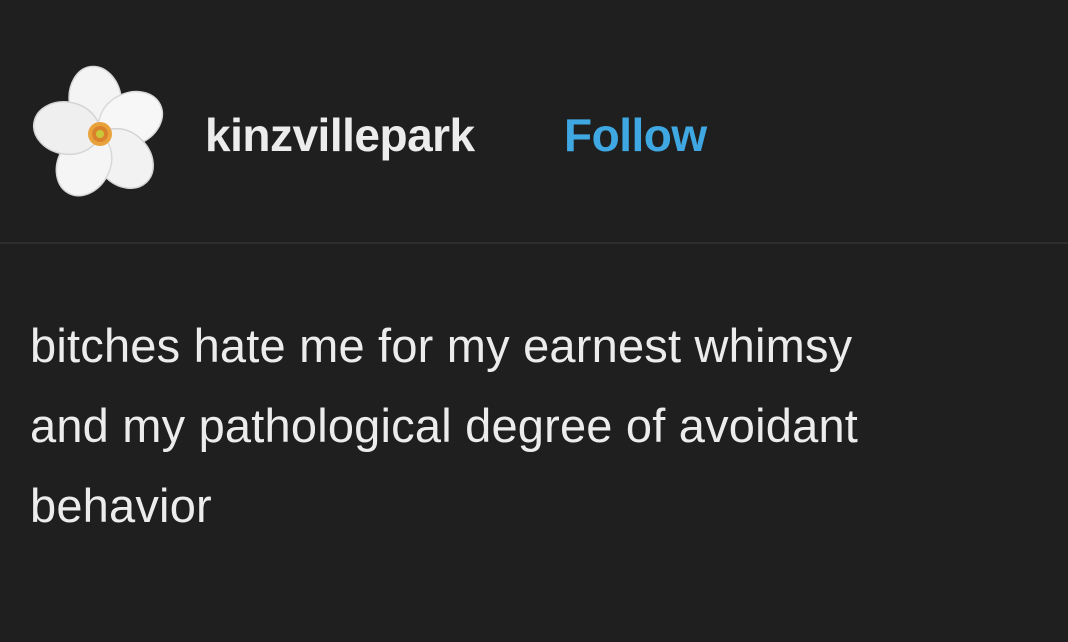 This screenshot has width=1068, height=642. What do you see at coordinates (340, 135) in the screenshot?
I see `post-author-username: kinzvillepark` at bounding box center [340, 135].